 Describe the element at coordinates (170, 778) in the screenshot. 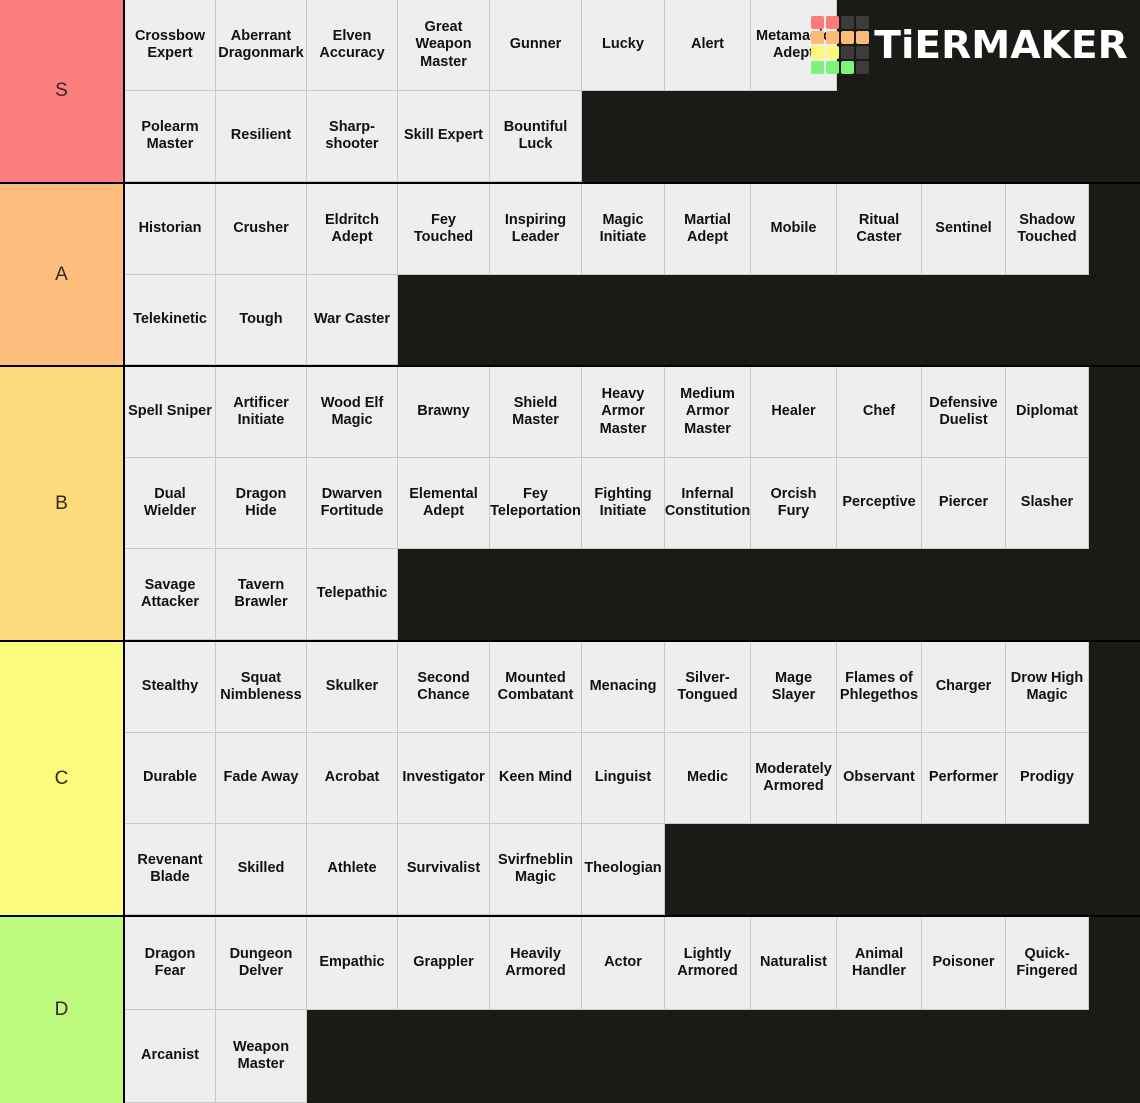

I see `tier-item: Durable` at that location.